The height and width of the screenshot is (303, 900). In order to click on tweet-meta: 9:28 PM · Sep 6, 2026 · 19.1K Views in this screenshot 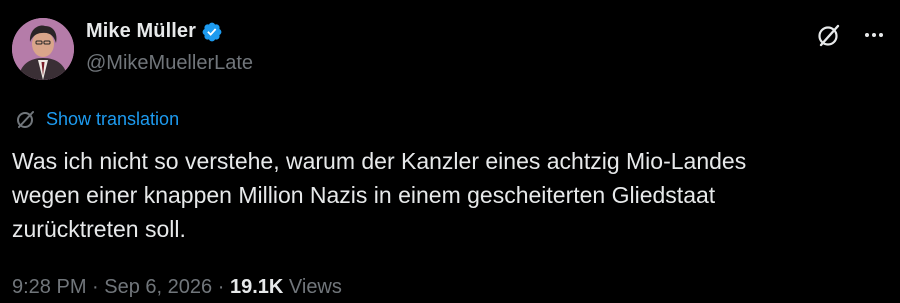, I will do `click(177, 287)`.